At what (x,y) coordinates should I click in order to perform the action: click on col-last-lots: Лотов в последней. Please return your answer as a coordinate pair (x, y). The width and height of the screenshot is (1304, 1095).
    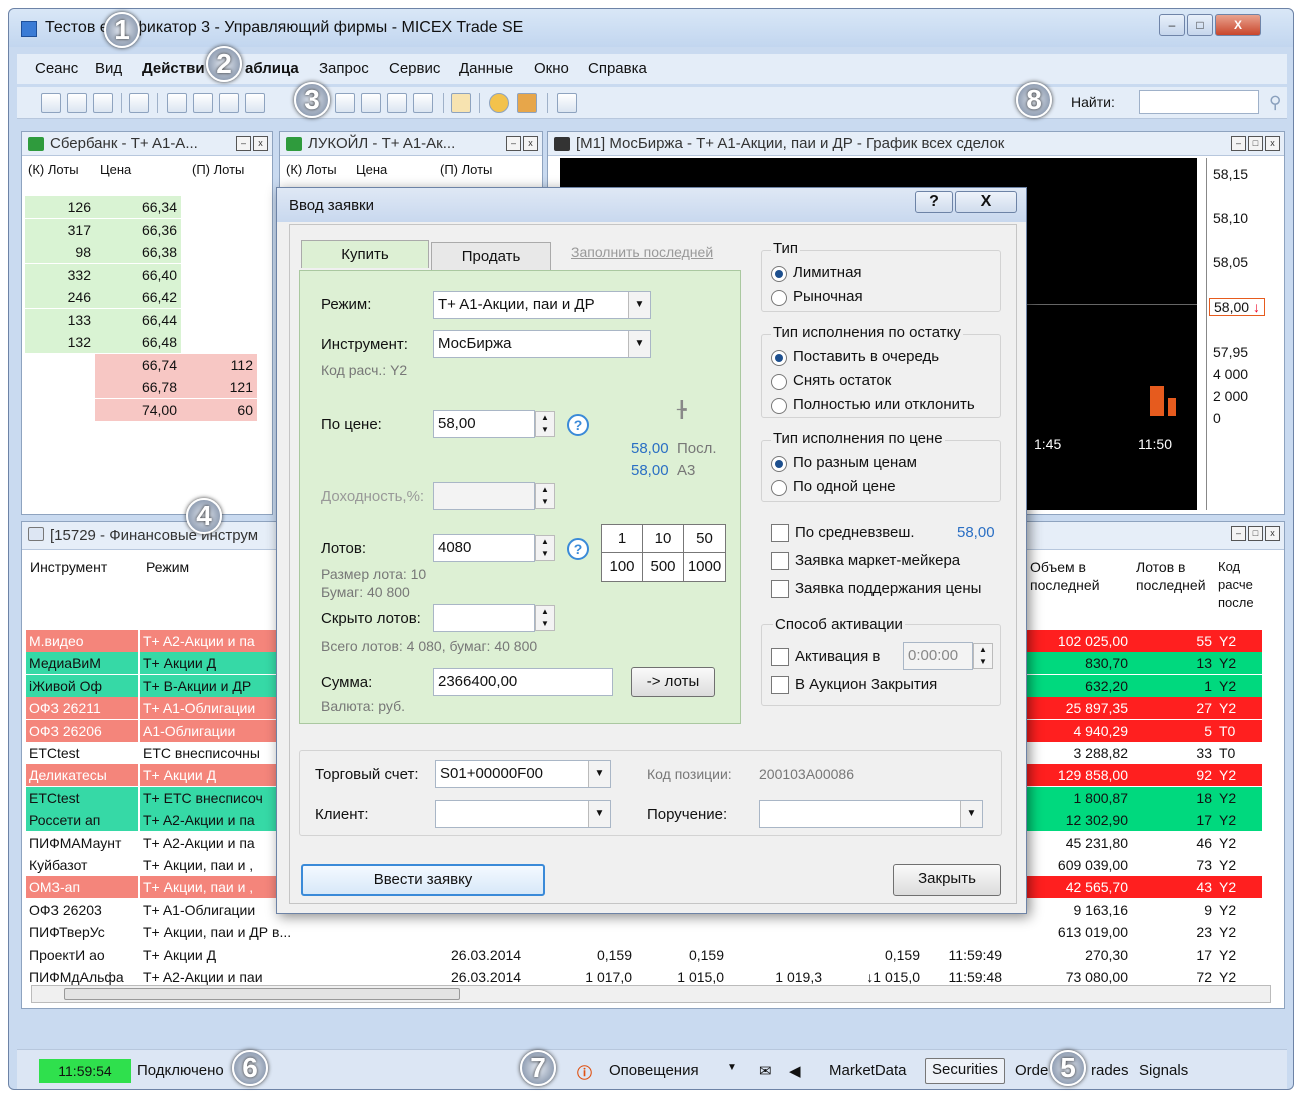
    Looking at the image, I should click on (1178, 576).